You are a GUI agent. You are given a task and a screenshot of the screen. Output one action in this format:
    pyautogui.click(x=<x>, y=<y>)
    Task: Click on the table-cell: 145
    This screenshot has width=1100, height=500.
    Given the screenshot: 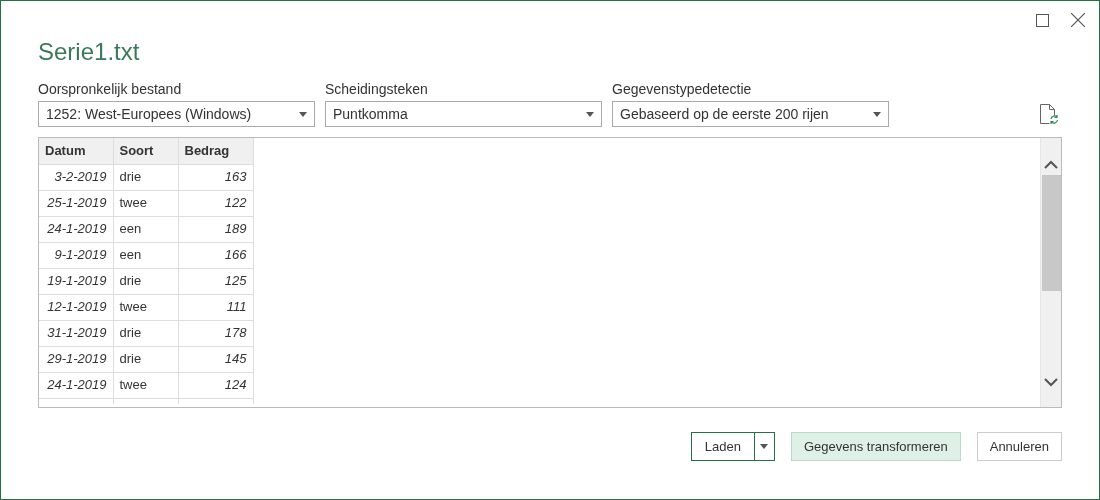 What is the action you would take?
    pyautogui.click(x=215, y=359)
    